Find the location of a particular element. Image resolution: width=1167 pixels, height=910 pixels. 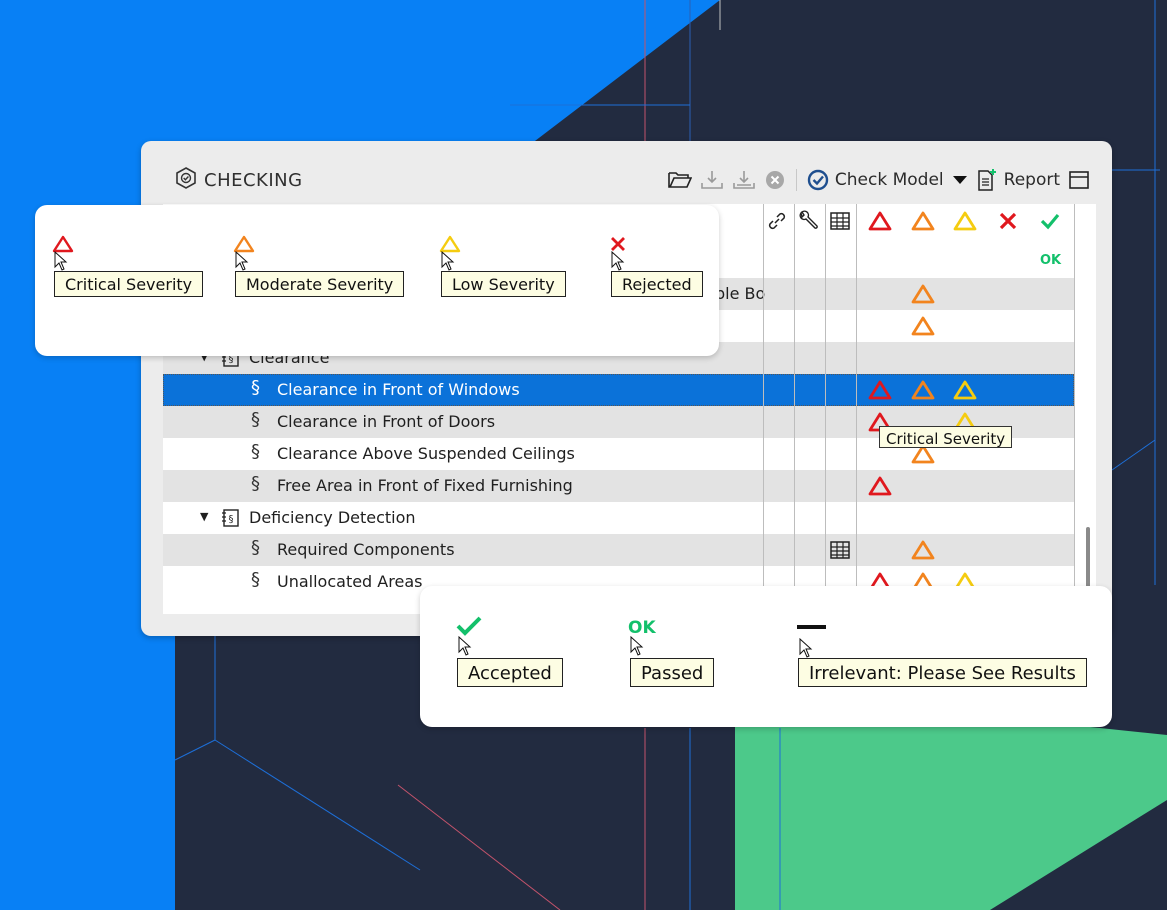

row-label: Deficiency Detection is located at coordinates (332, 517).